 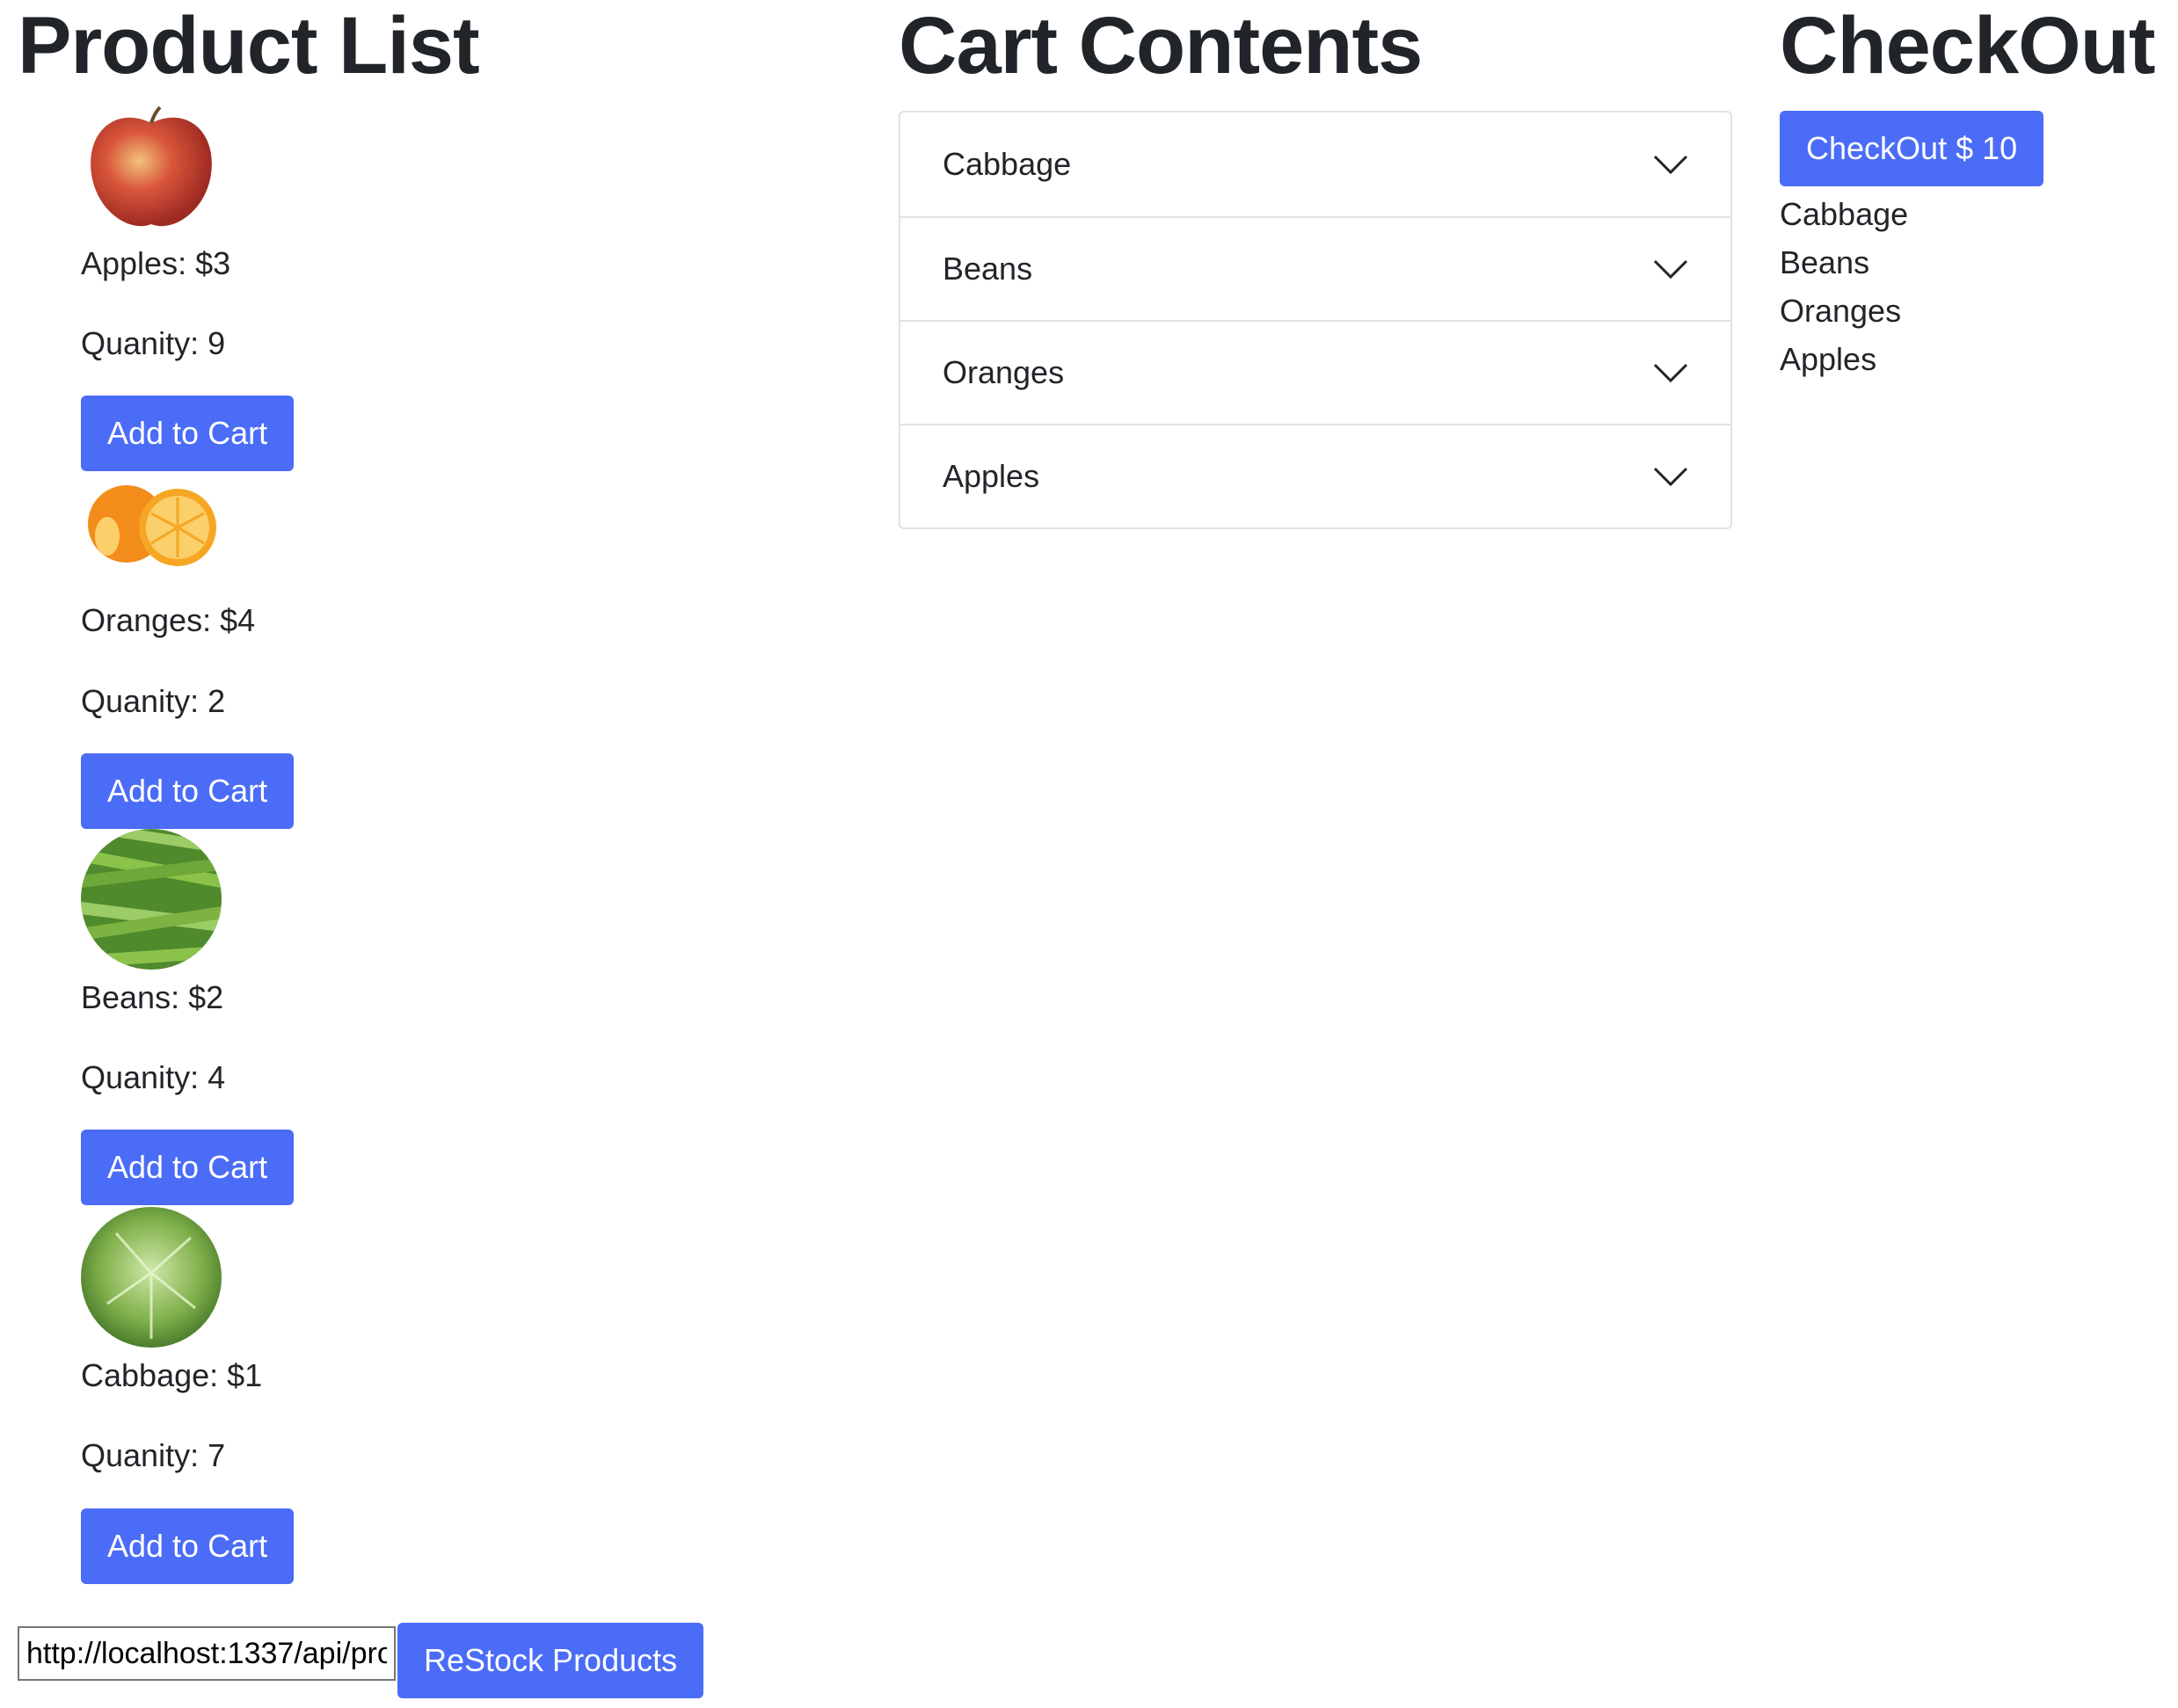 What do you see at coordinates (1973, 286) in the screenshot?
I see `checkout-item-list: Cabbage Beans Oranges Apples` at bounding box center [1973, 286].